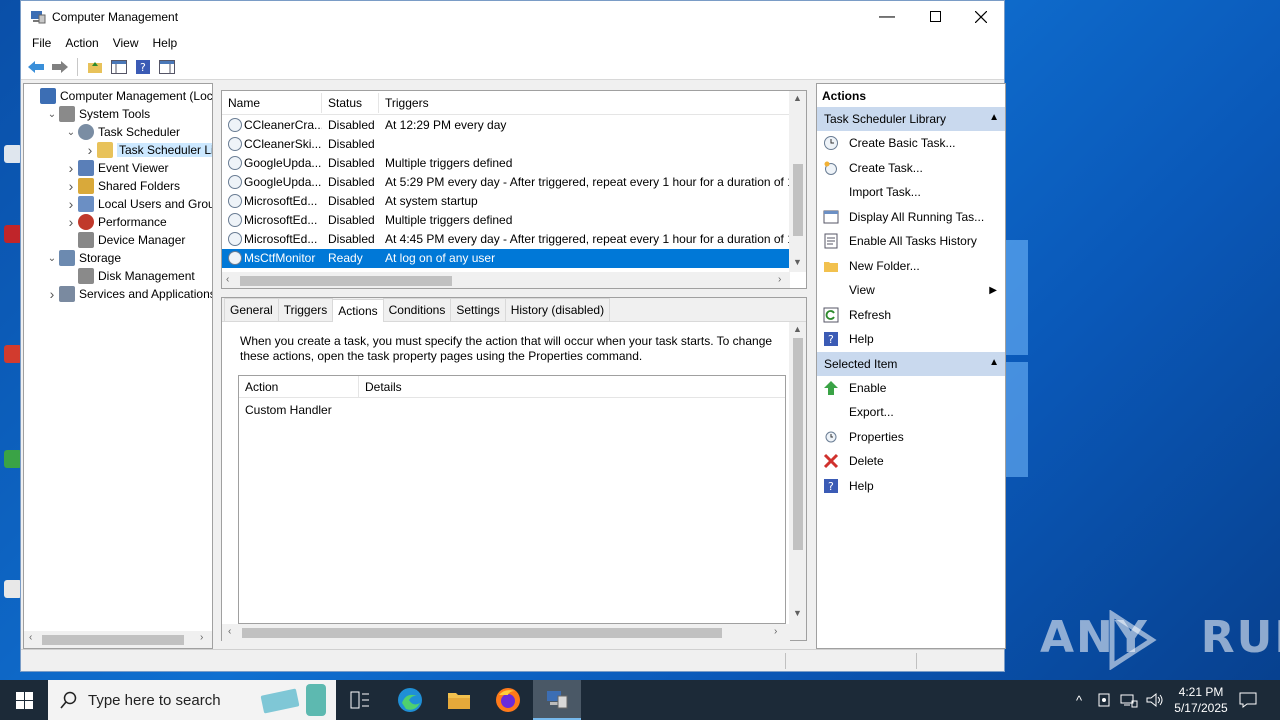 The width and height of the screenshot is (1280, 720). What do you see at coordinates (911, 363) in the screenshot?
I see `section-header-selected-item: Selected Item ▲` at bounding box center [911, 363].